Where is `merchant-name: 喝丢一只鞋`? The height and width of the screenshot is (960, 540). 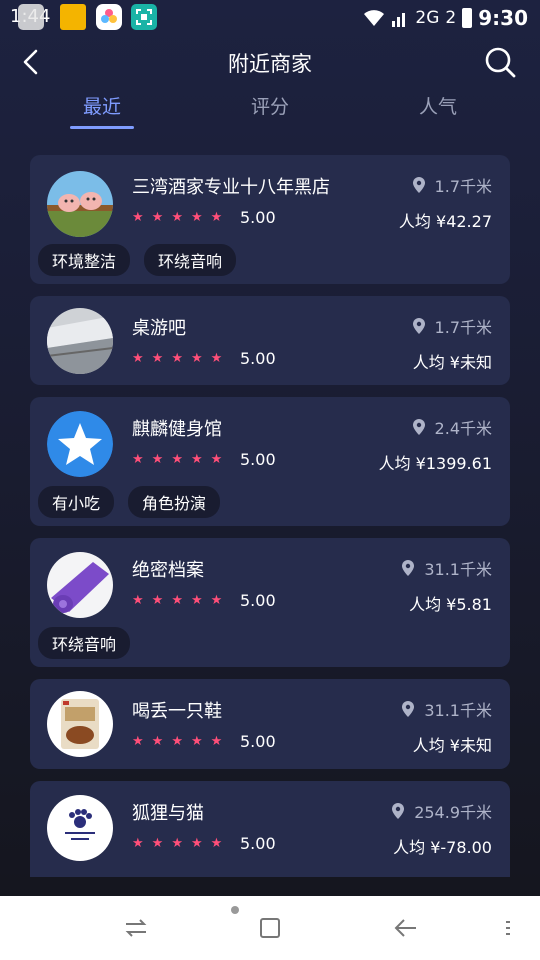
merchant-name: 喝丢一只鞋 is located at coordinates (177, 711).